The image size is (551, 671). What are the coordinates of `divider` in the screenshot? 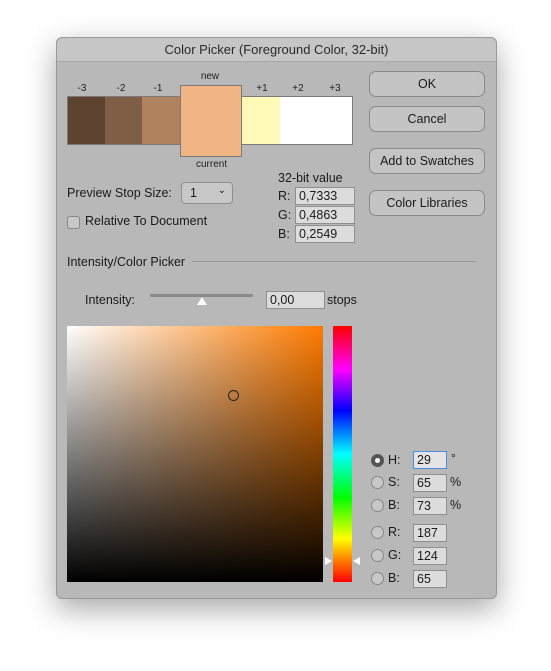 It's located at (334, 261).